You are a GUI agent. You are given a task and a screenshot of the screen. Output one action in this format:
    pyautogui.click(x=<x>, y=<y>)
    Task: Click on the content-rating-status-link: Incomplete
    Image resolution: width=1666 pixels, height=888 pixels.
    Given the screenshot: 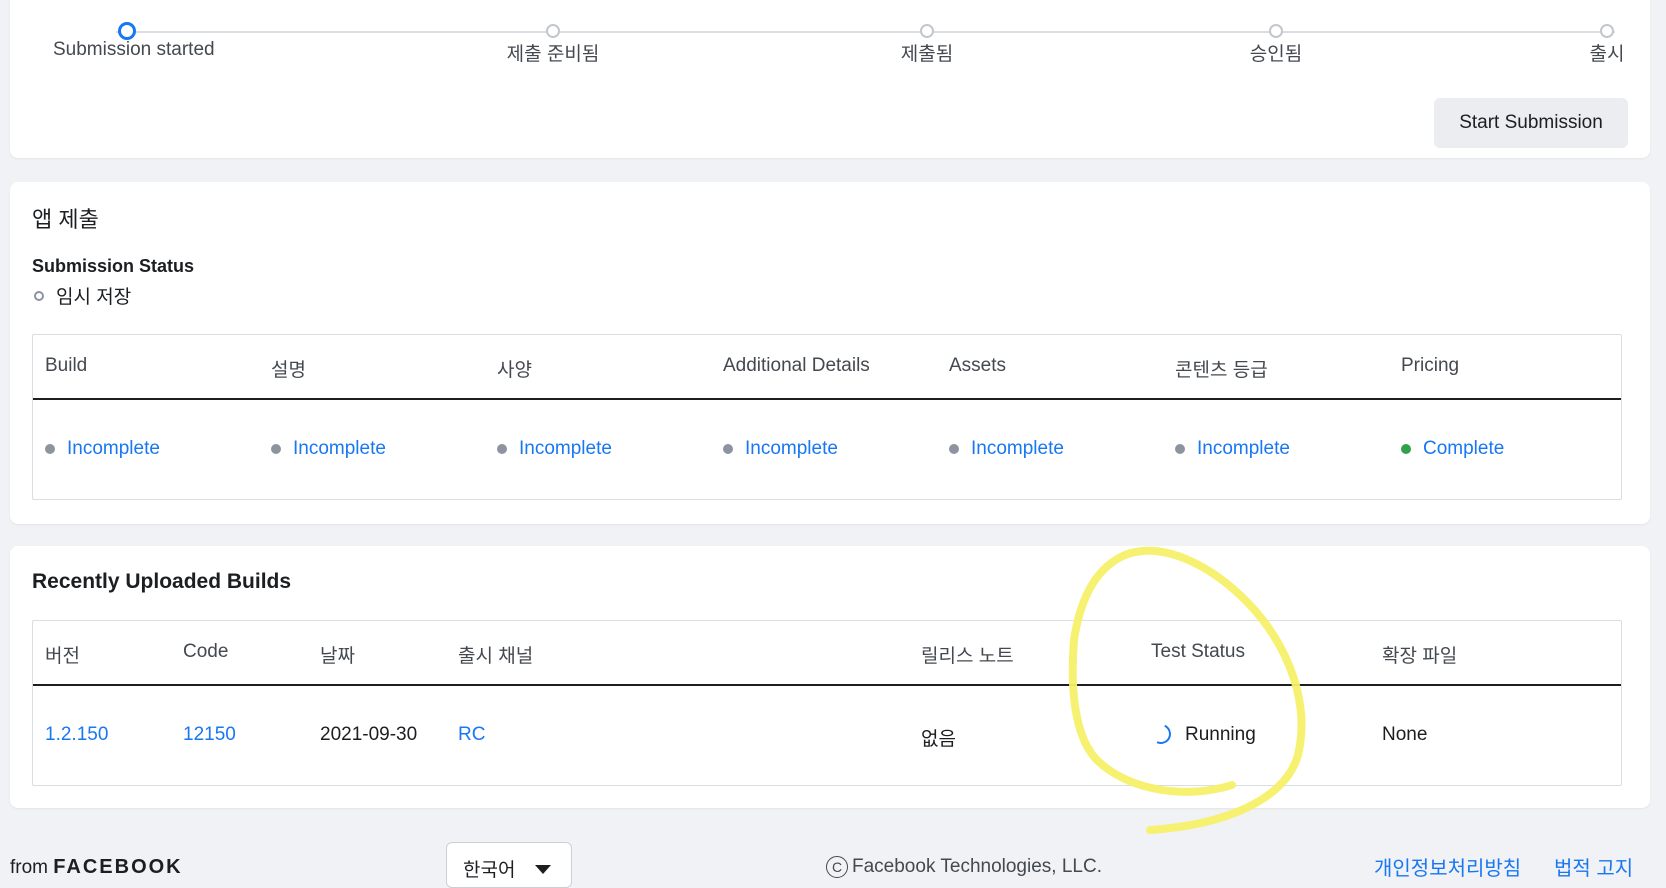 What is the action you would take?
    pyautogui.click(x=1232, y=449)
    